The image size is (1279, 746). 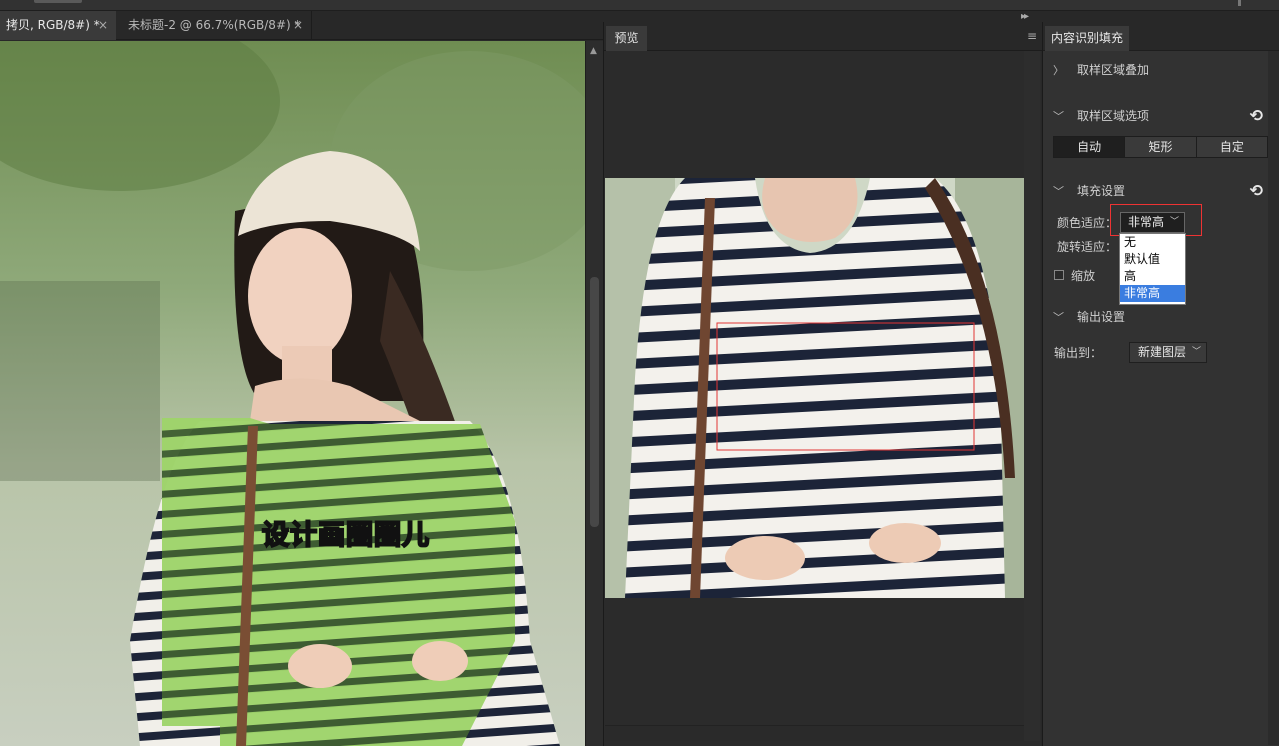 I want to click on select-value: 非常高, so click(x=1146, y=222).